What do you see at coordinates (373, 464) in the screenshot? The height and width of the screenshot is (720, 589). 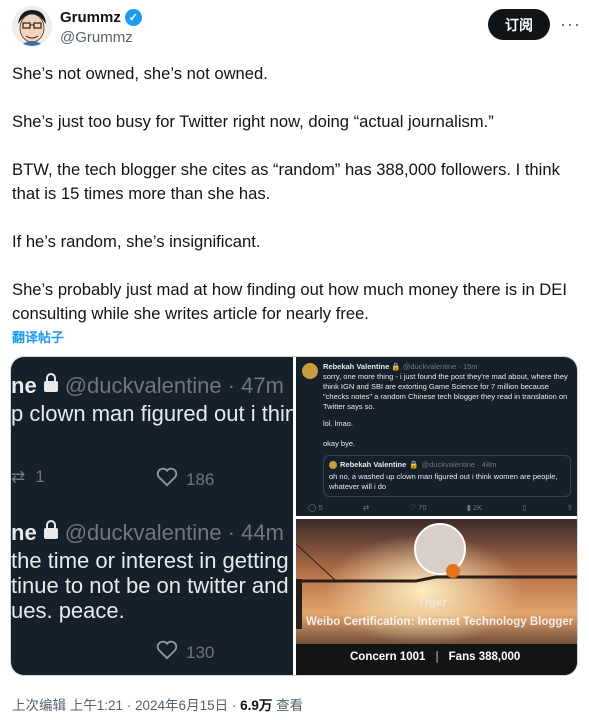 I see `rv-quote-name: Rebekah Valentine` at bounding box center [373, 464].